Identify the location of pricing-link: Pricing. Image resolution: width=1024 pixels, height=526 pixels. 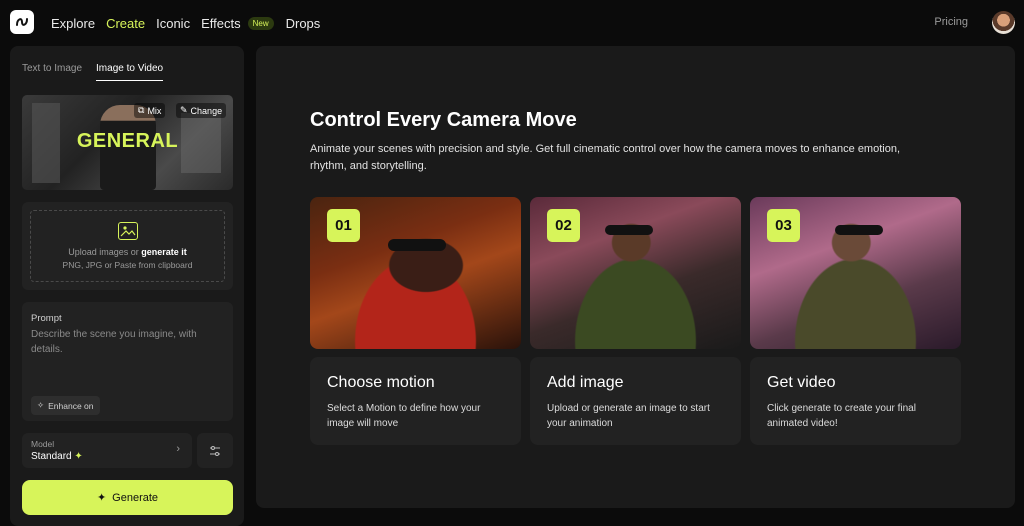
(951, 22).